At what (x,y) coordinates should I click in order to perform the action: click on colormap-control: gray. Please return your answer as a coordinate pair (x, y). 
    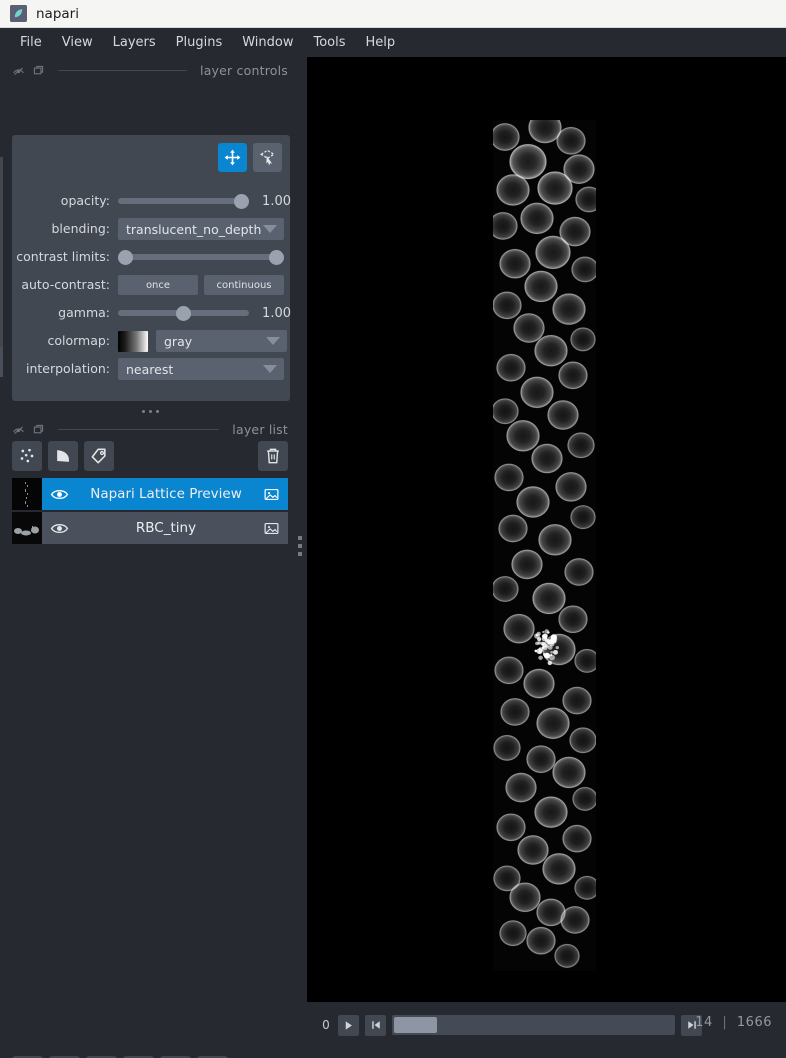
    Looking at the image, I should click on (207, 341).